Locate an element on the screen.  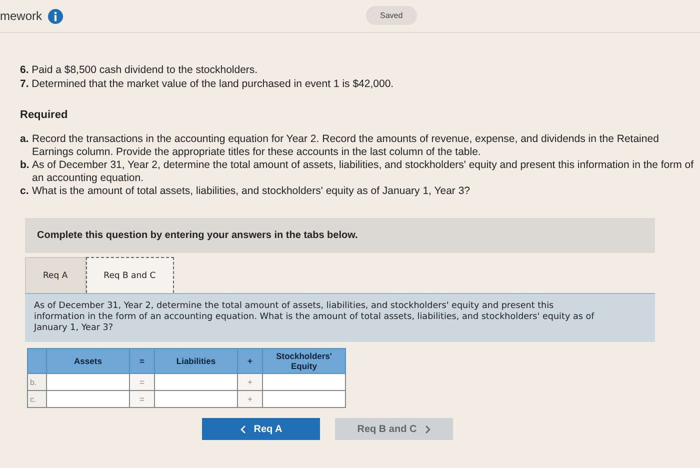
item-marker: a. is located at coordinates (25, 140).